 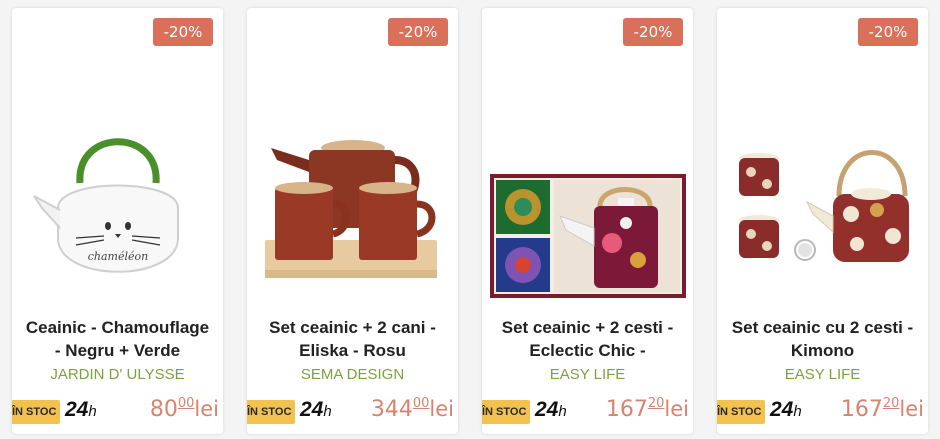 I want to click on product-title: Set ceainic + 2 cani - Eliska - Rosu, so click(x=352, y=339).